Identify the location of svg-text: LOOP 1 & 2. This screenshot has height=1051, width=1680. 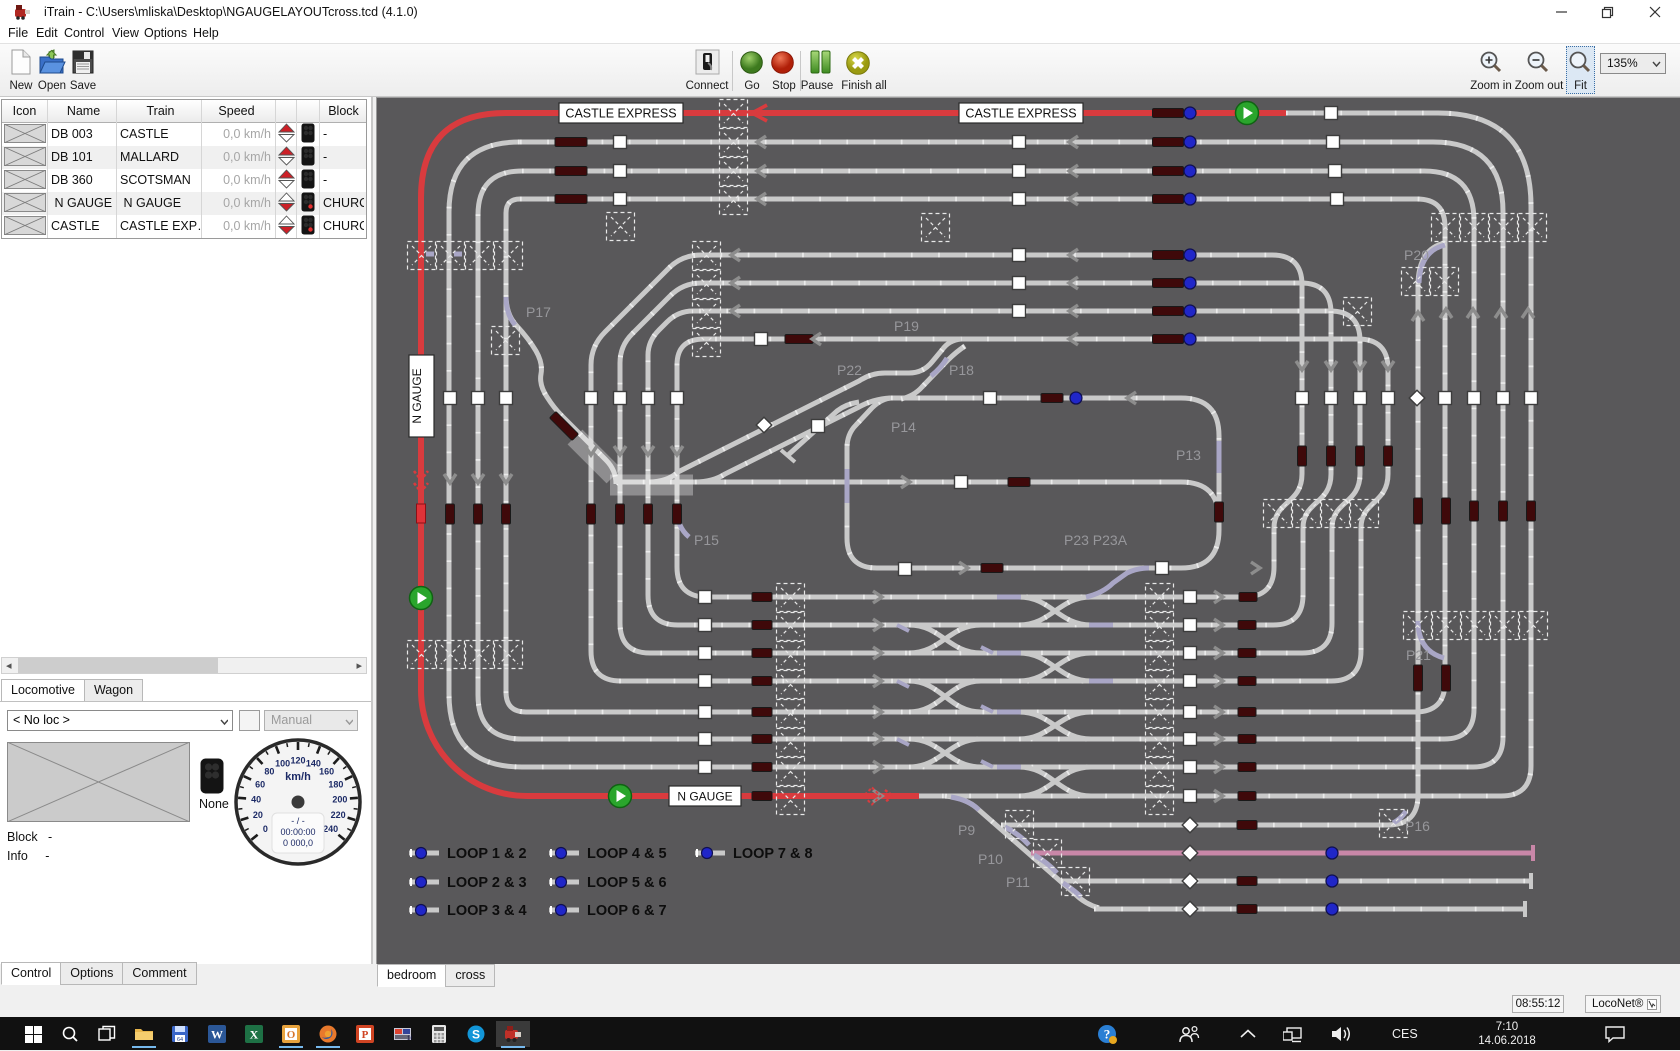
(487, 854).